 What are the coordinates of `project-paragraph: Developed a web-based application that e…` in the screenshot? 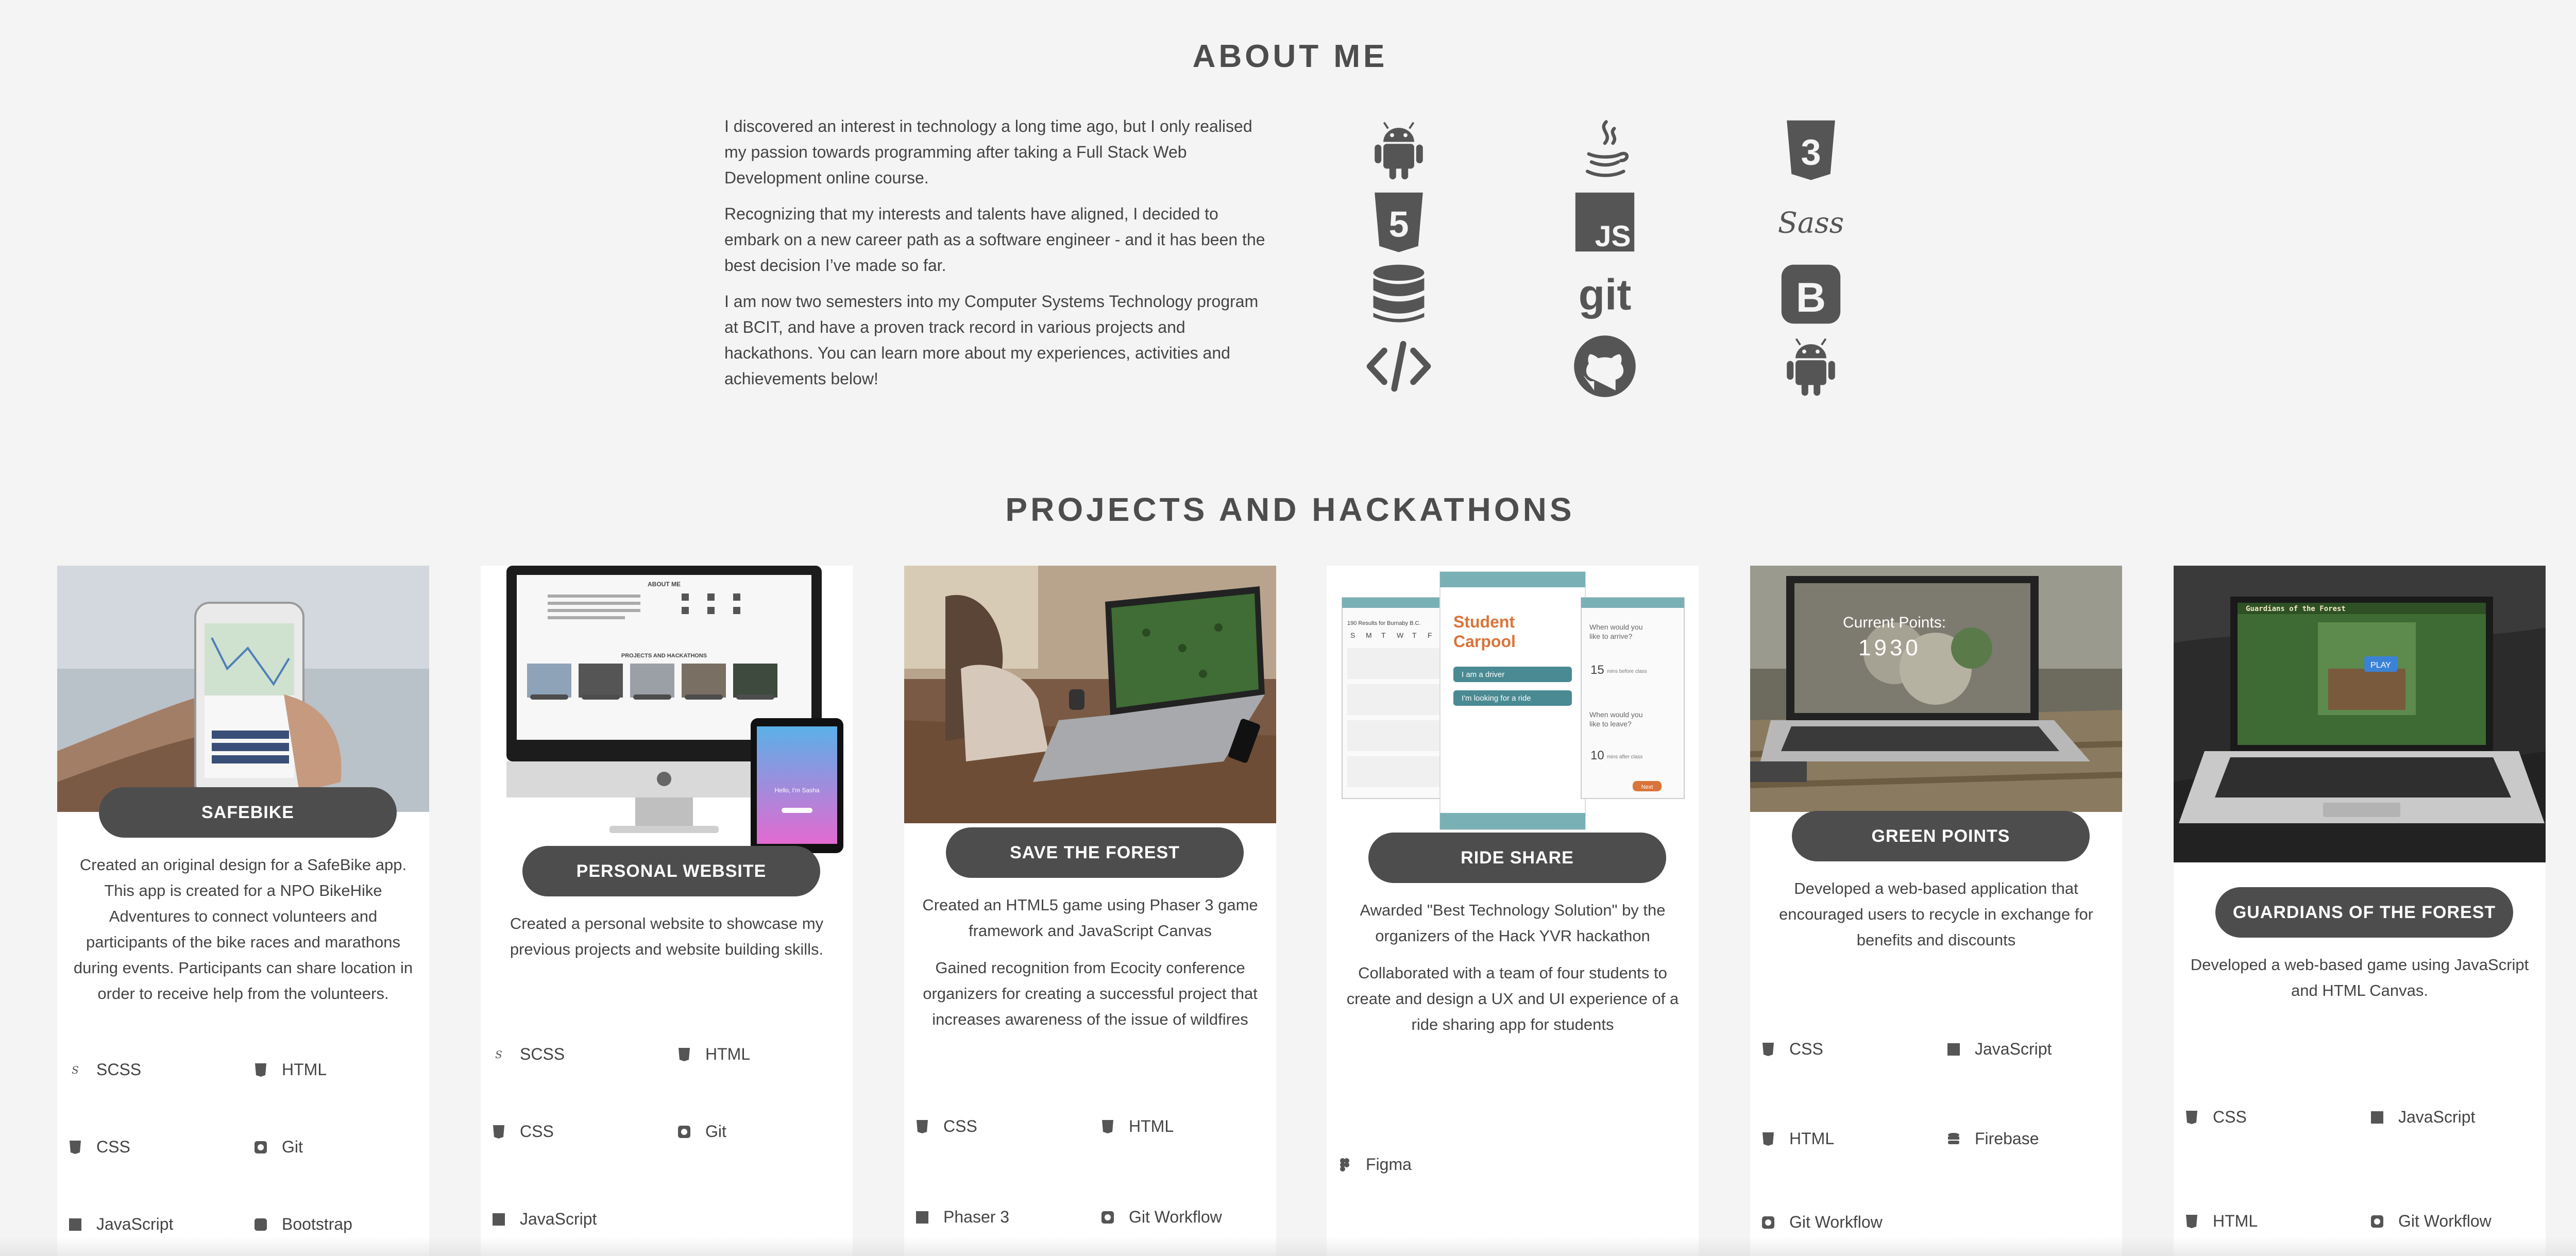 It's located at (1936, 914).